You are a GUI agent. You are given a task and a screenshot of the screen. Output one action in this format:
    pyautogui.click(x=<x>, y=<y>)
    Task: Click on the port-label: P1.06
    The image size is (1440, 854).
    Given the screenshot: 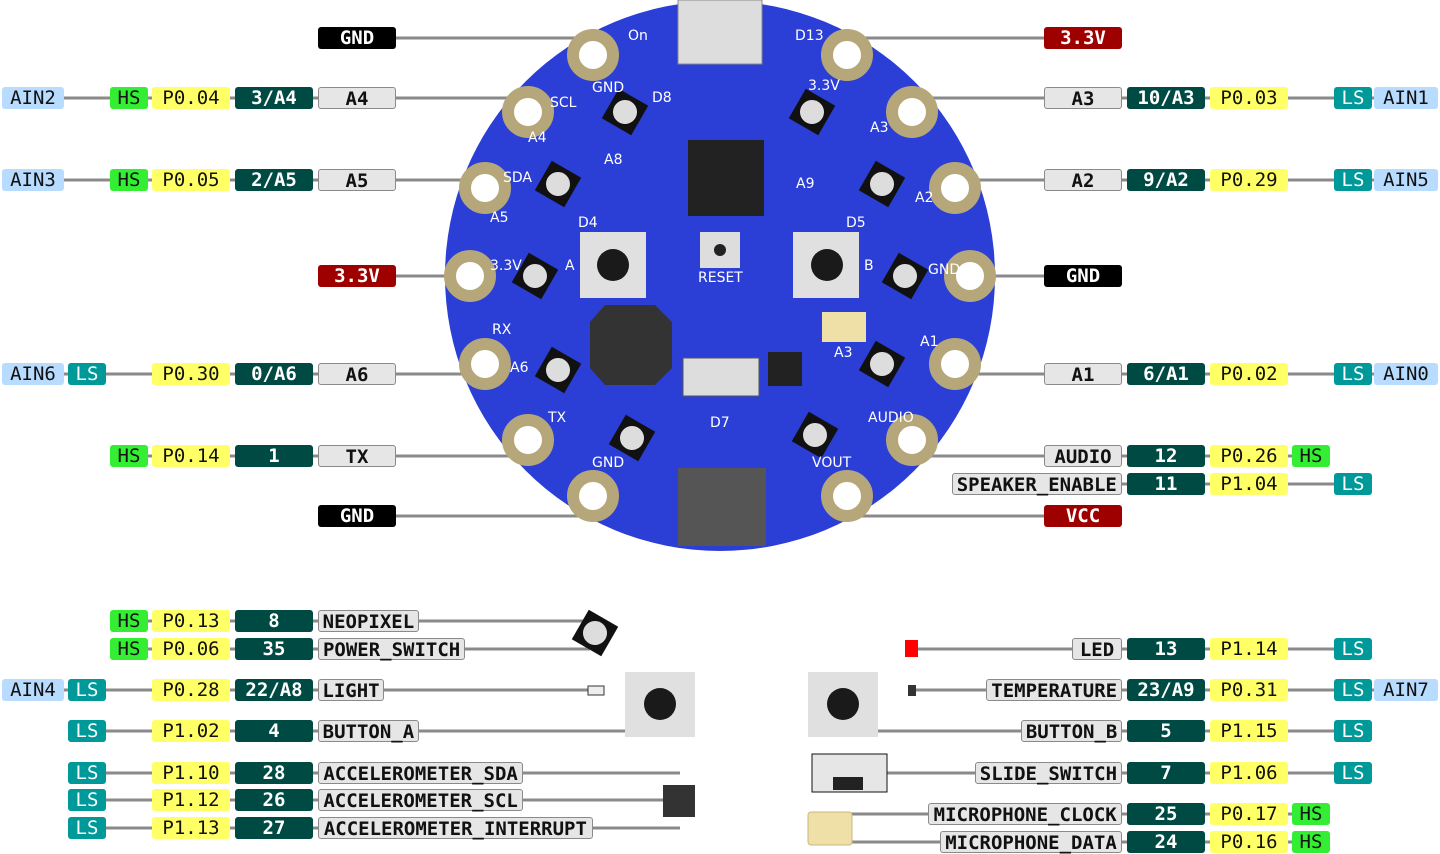 What is the action you would take?
    pyautogui.click(x=1249, y=773)
    